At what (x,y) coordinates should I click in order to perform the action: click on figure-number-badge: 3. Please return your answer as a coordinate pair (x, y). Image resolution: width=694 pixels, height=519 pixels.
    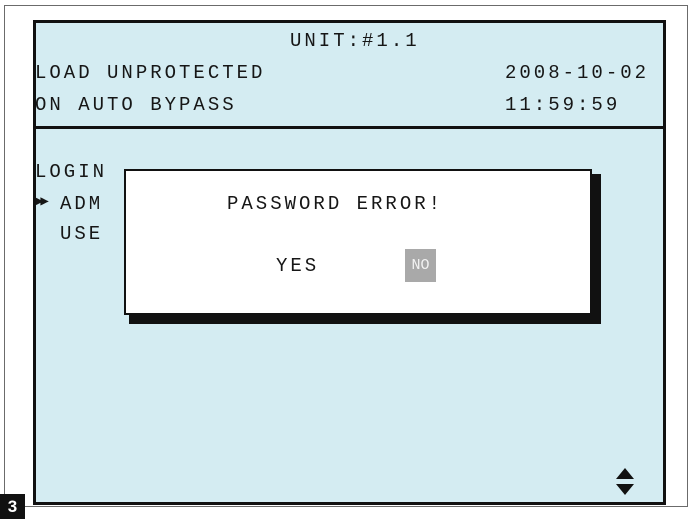
    Looking at the image, I should click on (12, 506).